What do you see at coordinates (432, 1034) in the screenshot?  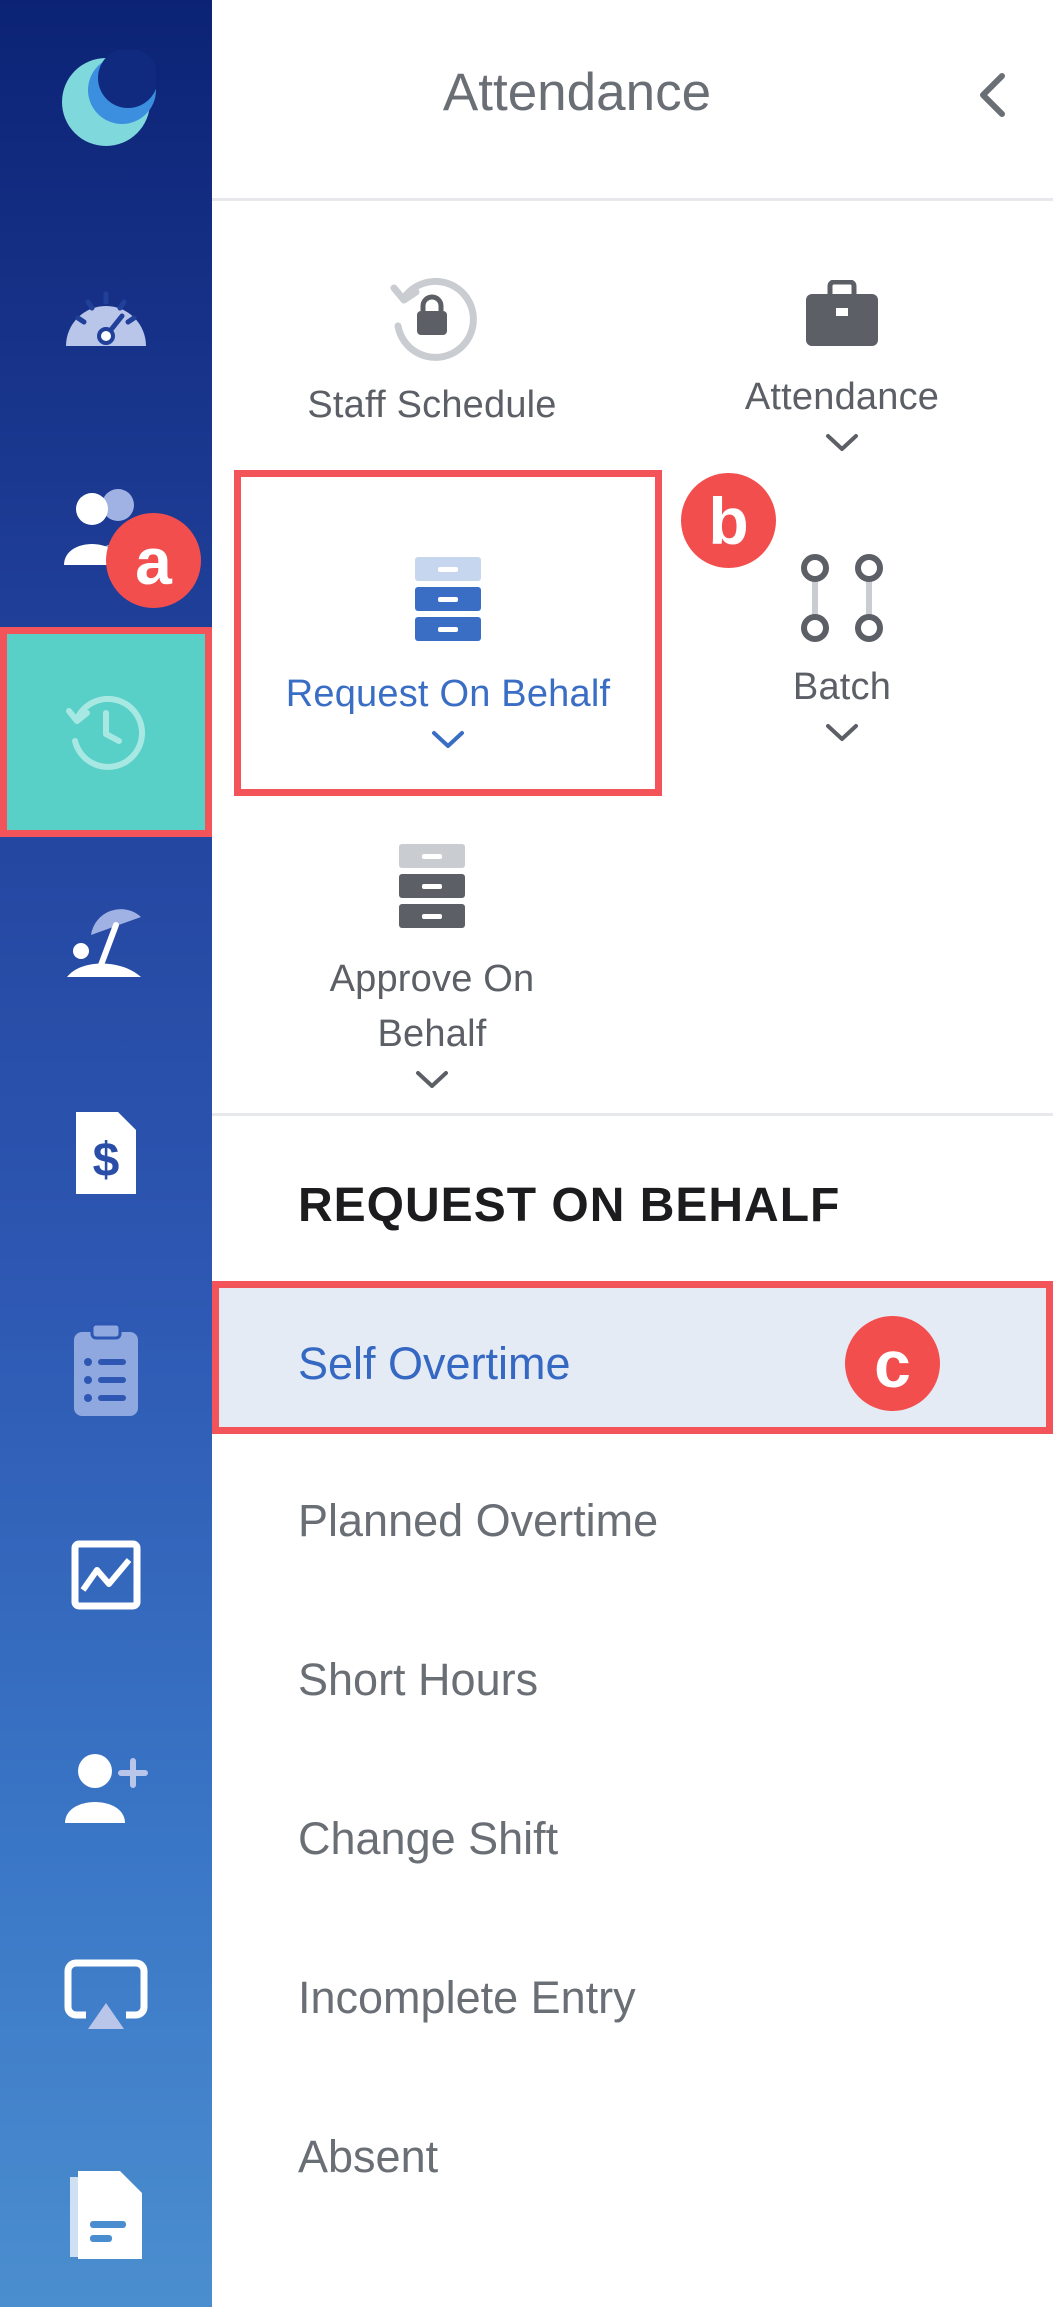 I see `tile-label-line2: Behalf` at bounding box center [432, 1034].